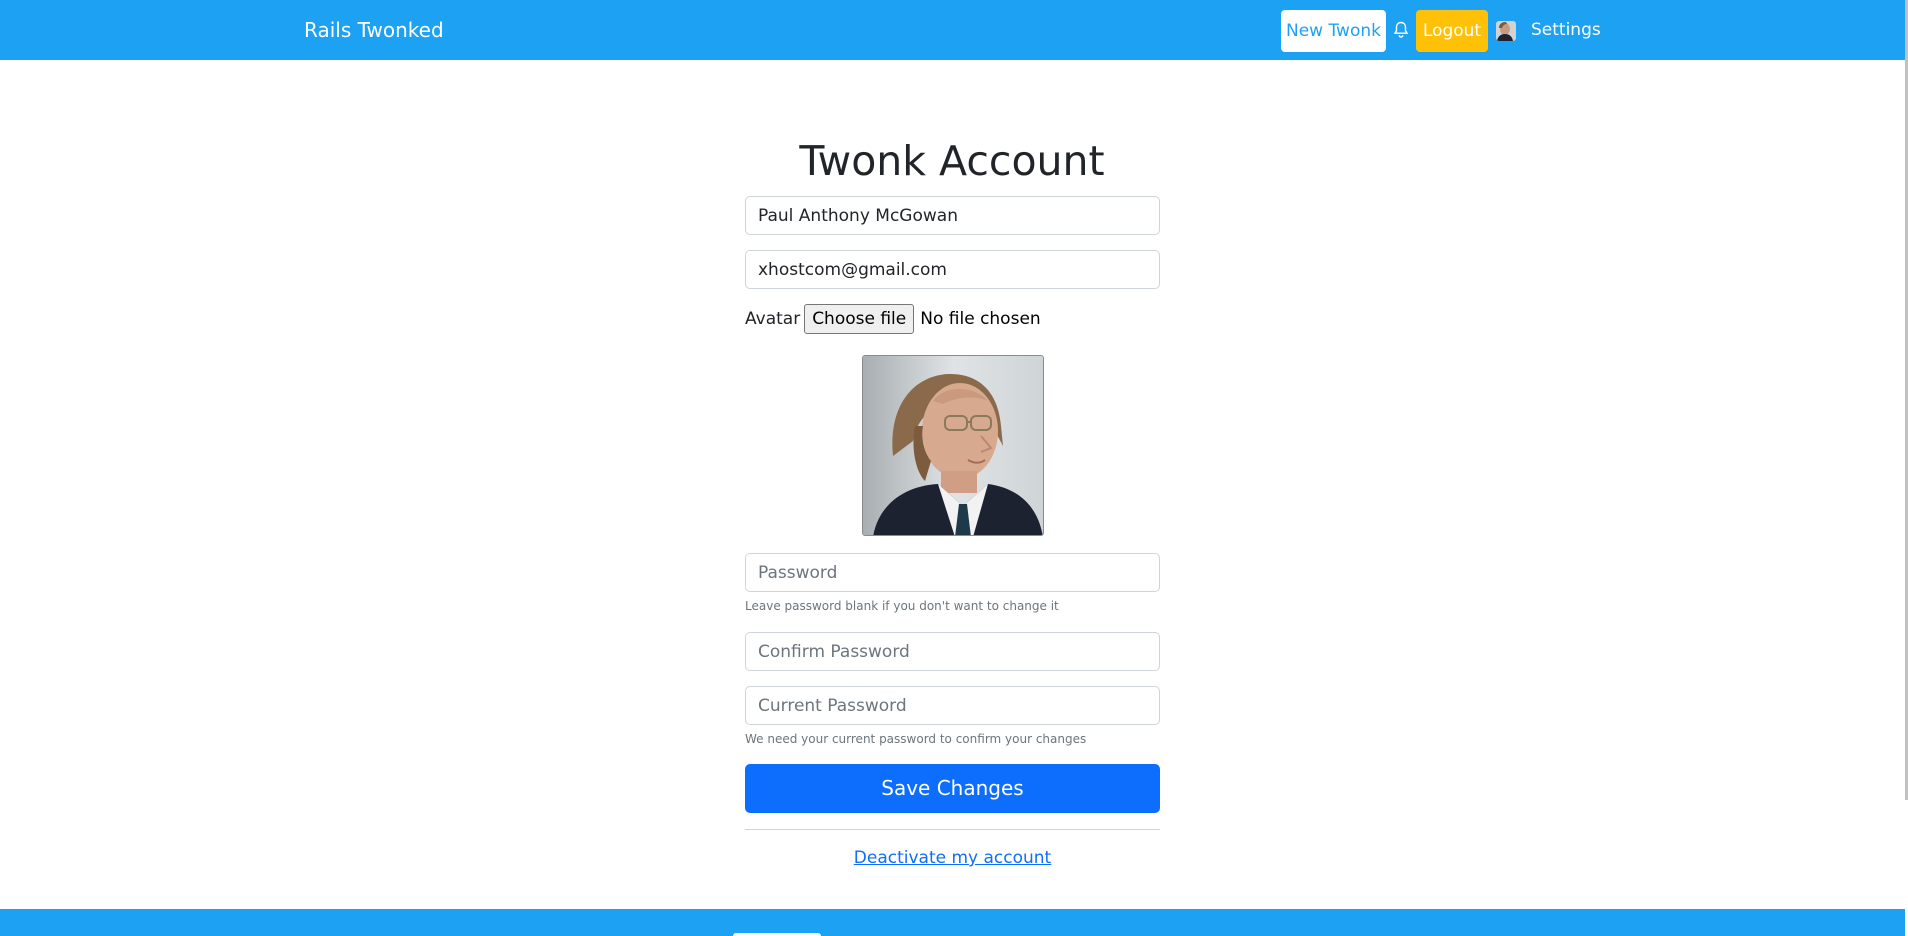 Image resolution: width=1908 pixels, height=936 pixels. I want to click on avatar-upload-row: Avatar Choose file No file chosen, so click(893, 319).